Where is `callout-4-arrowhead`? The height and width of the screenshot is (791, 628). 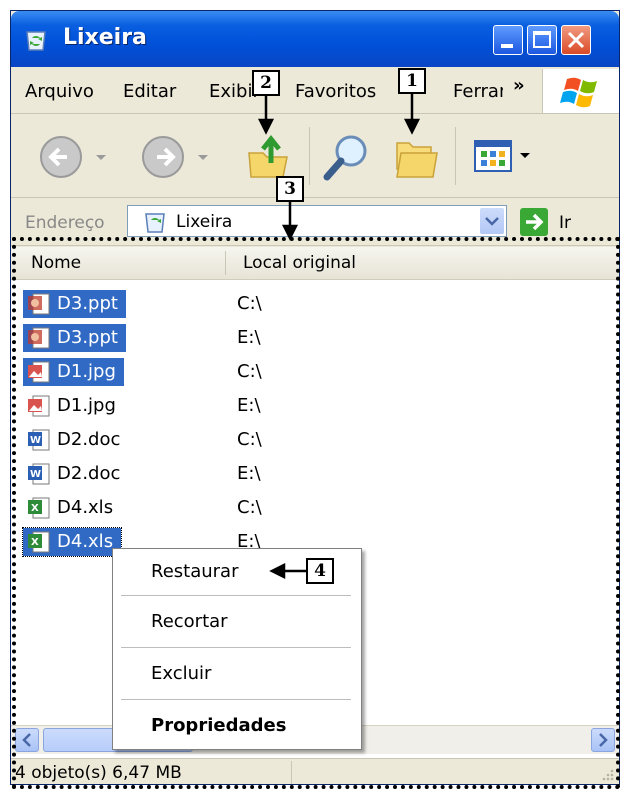
callout-4-arrowhead is located at coordinates (277, 571).